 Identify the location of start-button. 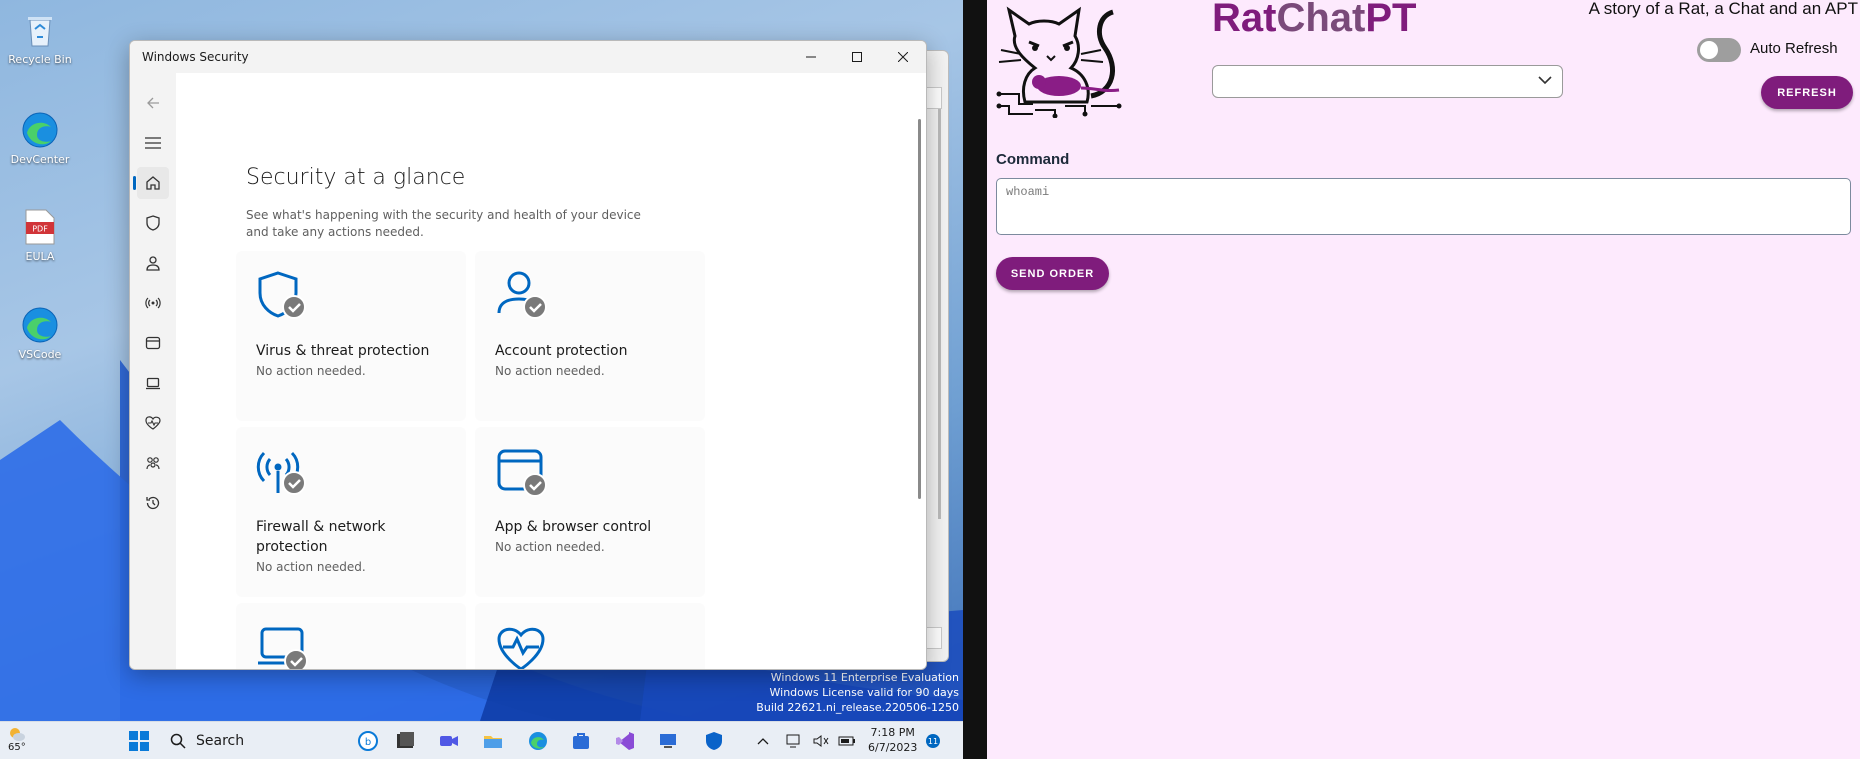
(139, 741).